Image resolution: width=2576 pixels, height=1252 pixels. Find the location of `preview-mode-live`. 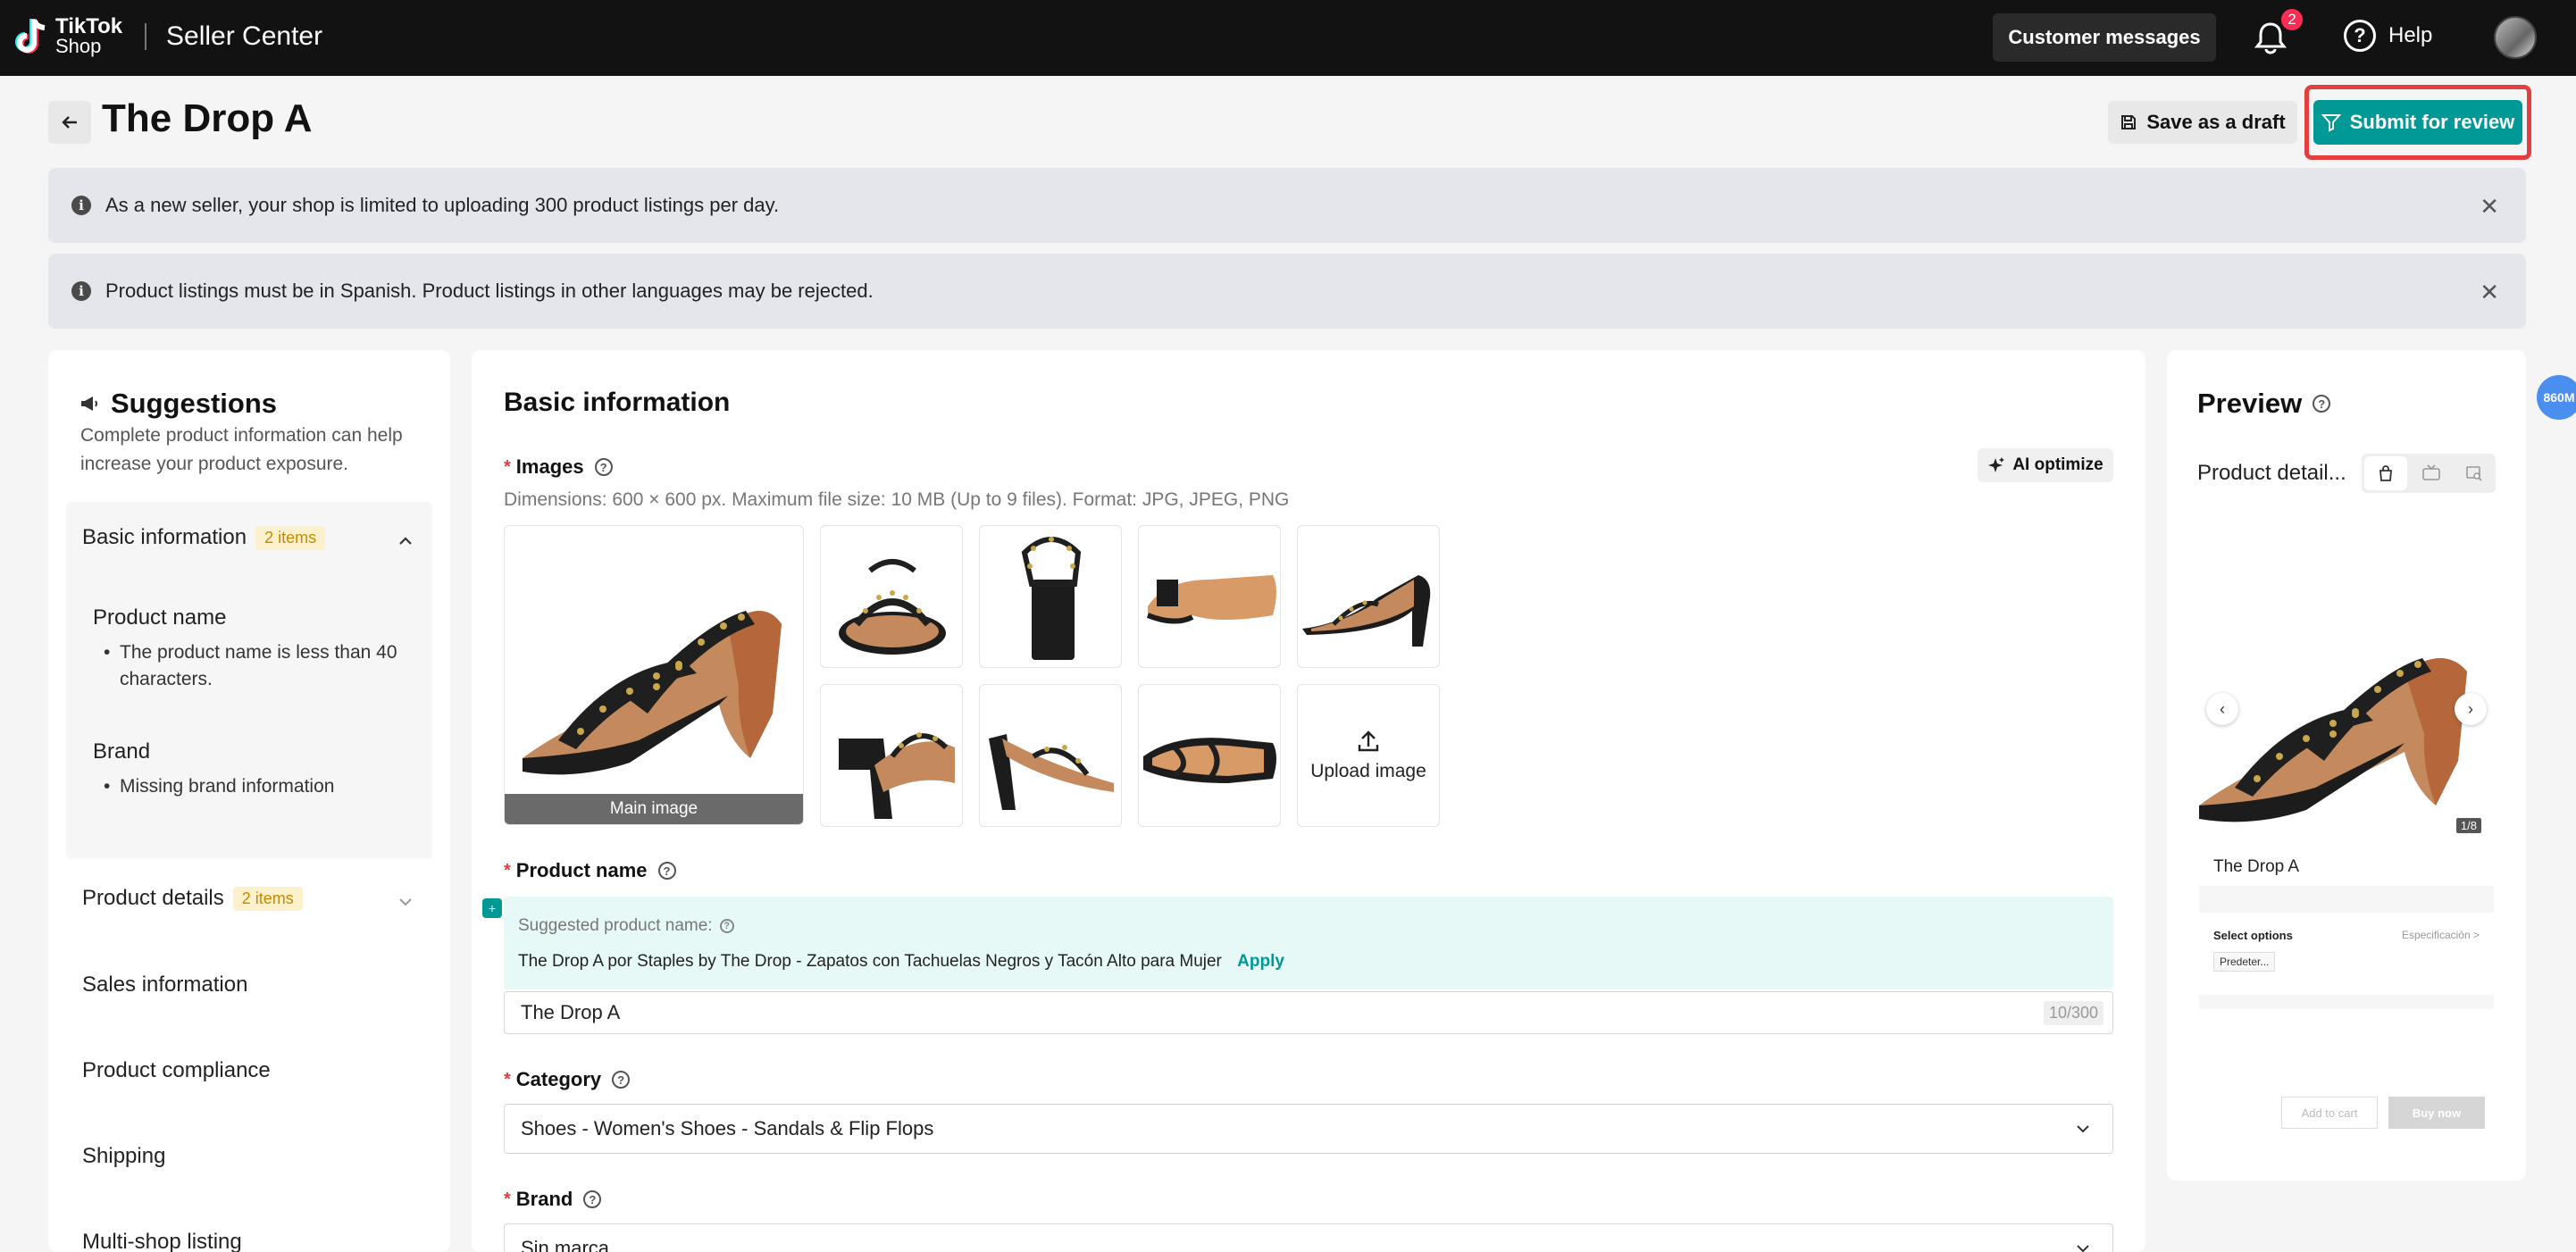

preview-mode-live is located at coordinates (2432, 473).